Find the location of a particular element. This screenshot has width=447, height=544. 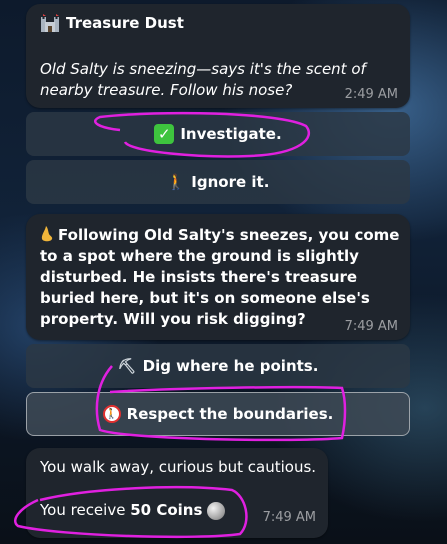

investigate-button: ✓ Investigate. is located at coordinates (218, 134).